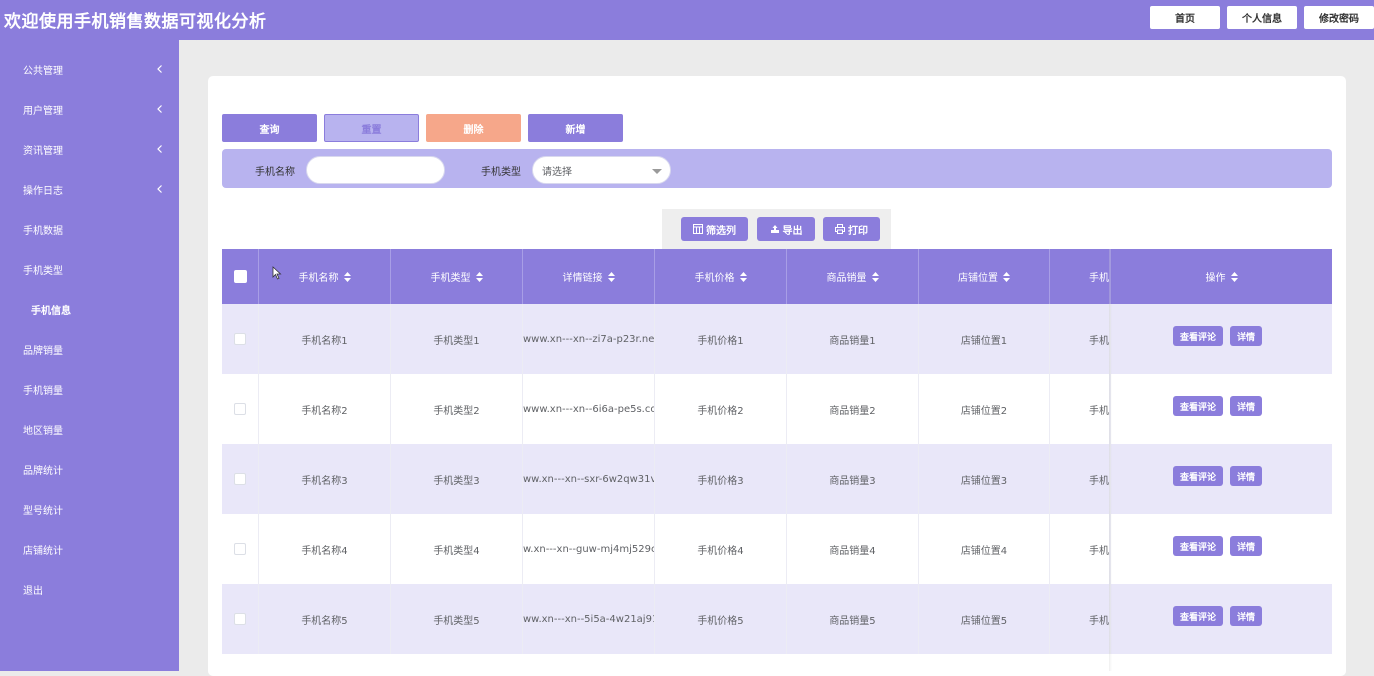 Image resolution: width=1374 pixels, height=676 pixels. What do you see at coordinates (89, 509) in the screenshot?
I see `sidebar-item: 型号统计` at bounding box center [89, 509].